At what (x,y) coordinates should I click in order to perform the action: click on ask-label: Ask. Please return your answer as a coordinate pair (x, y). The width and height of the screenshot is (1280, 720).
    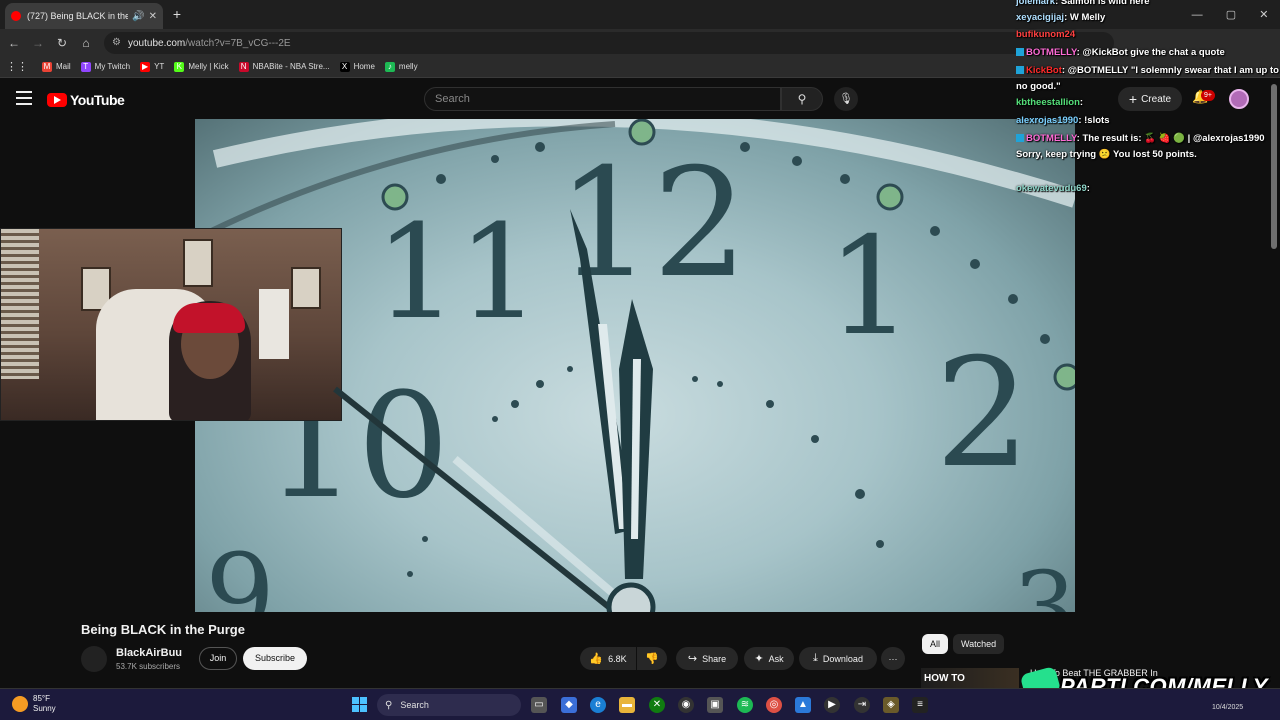
    Looking at the image, I should click on (776, 658).